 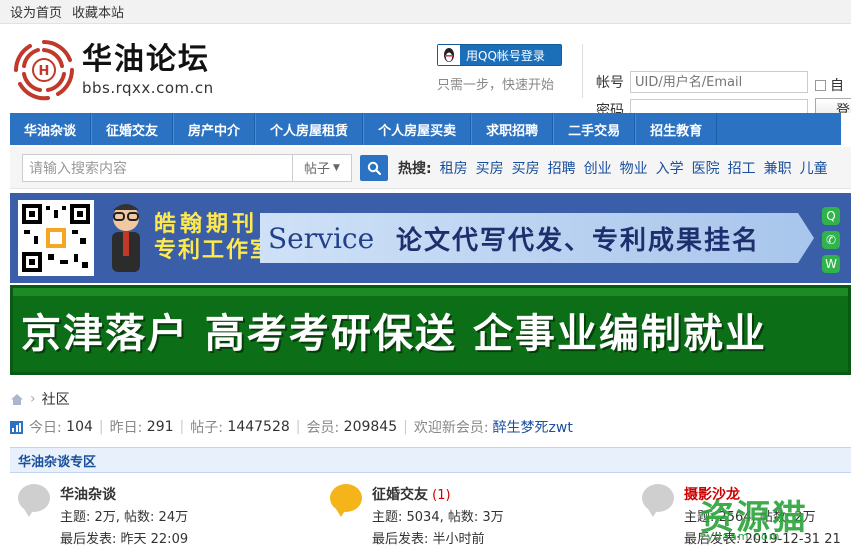 What do you see at coordinates (346, 500) in the screenshot?
I see `forum-new-posts-bubble-icon` at bounding box center [346, 500].